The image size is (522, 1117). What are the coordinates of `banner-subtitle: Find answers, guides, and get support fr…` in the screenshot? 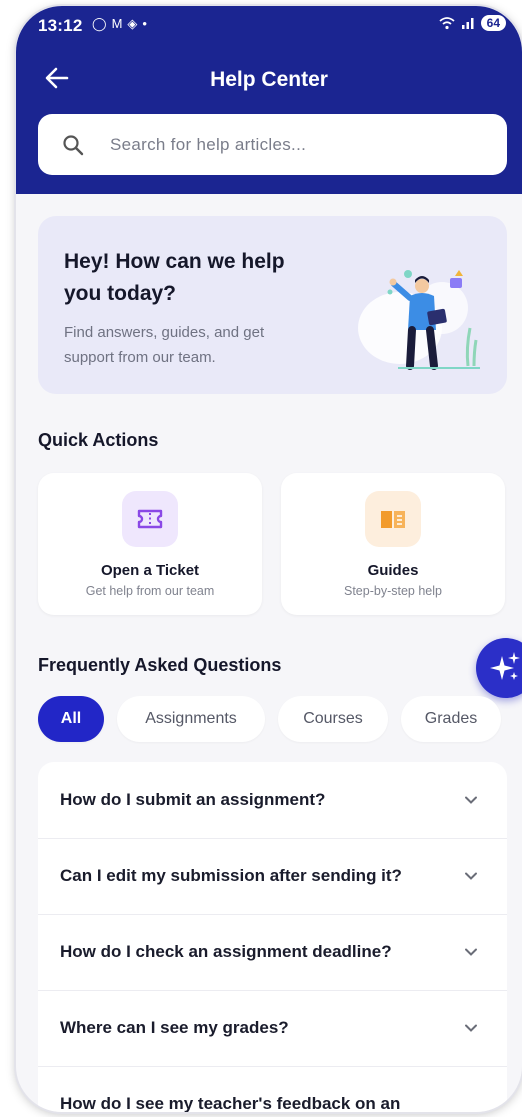 It's located at (164, 345).